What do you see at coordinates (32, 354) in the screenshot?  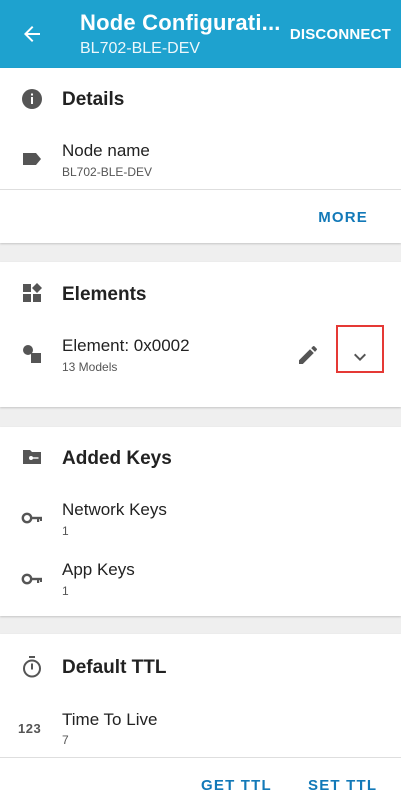 I see `element-shapes-icon` at bounding box center [32, 354].